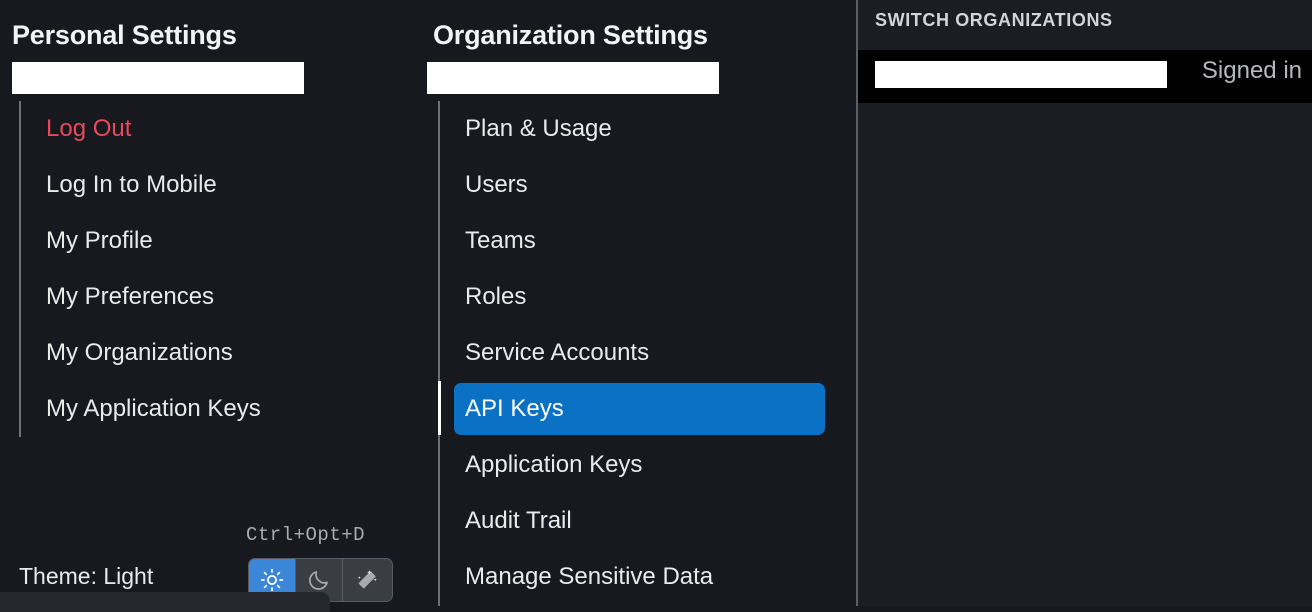 This screenshot has height=612, width=1312. I want to click on menu-item-application-keys: Application Keys, so click(641, 465).